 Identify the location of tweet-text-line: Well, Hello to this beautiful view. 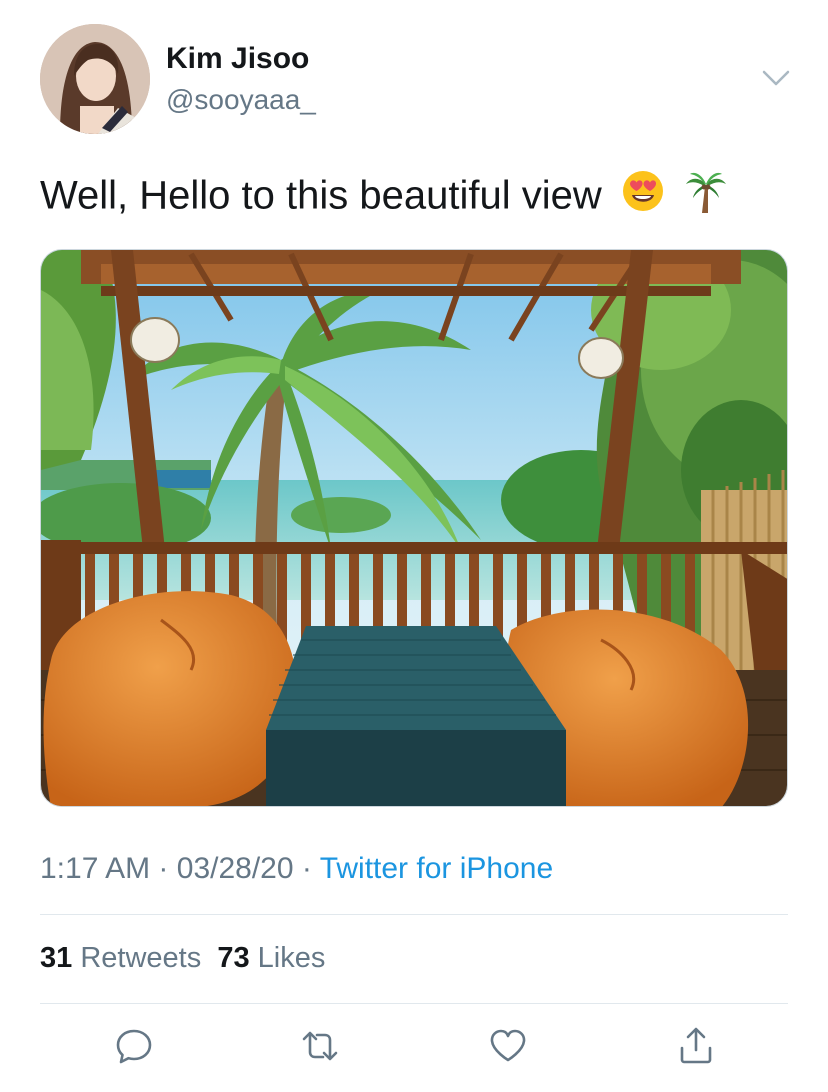
(384, 198).